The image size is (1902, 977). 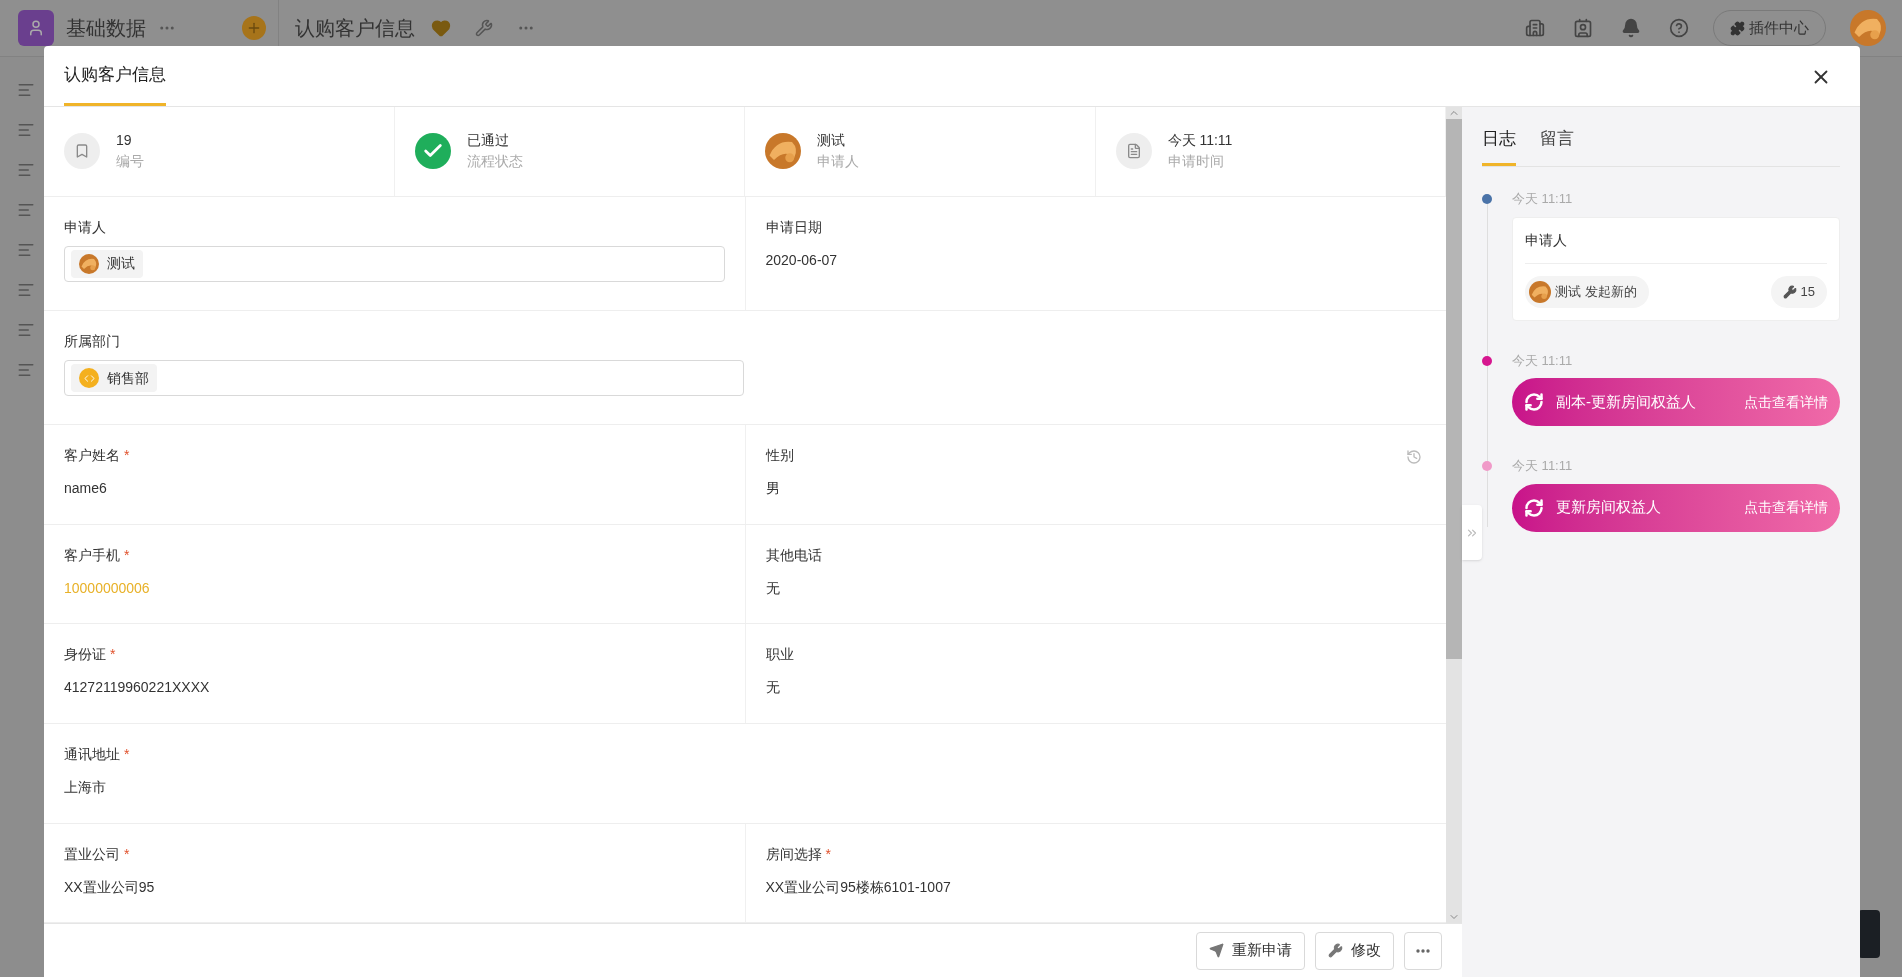 What do you see at coordinates (1869, 934) in the screenshot?
I see `floating-button` at bounding box center [1869, 934].